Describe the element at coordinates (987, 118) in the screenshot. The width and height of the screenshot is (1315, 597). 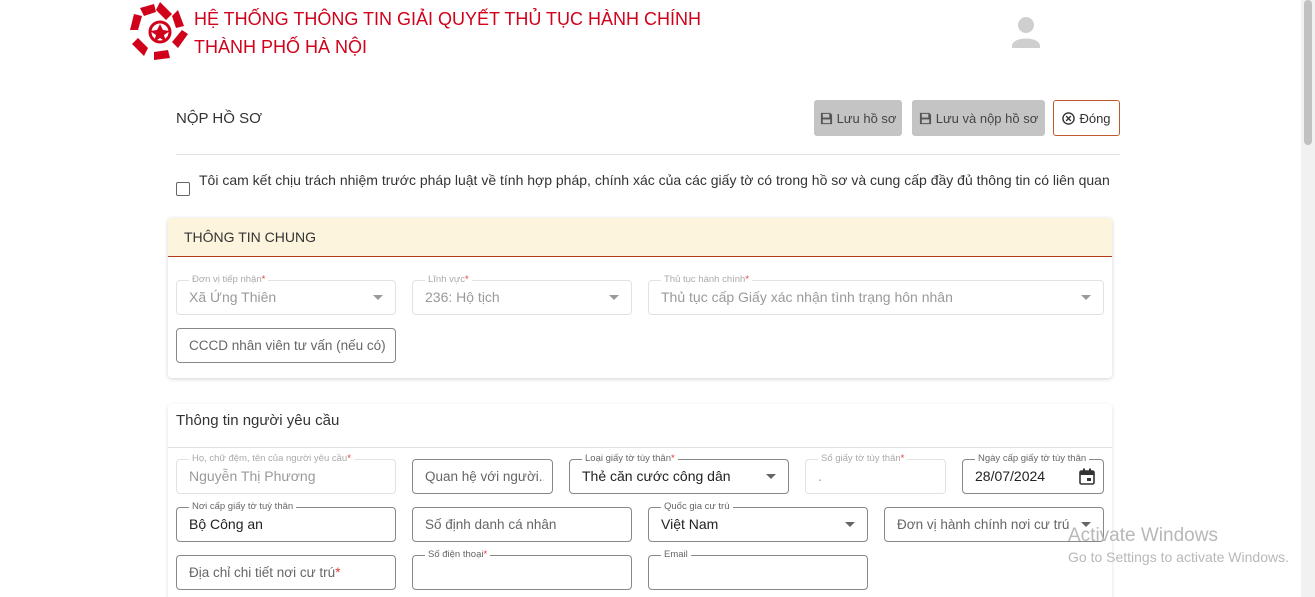
I see `save-and-submit-button-label: Lưu và nộp hồ sơ` at that location.